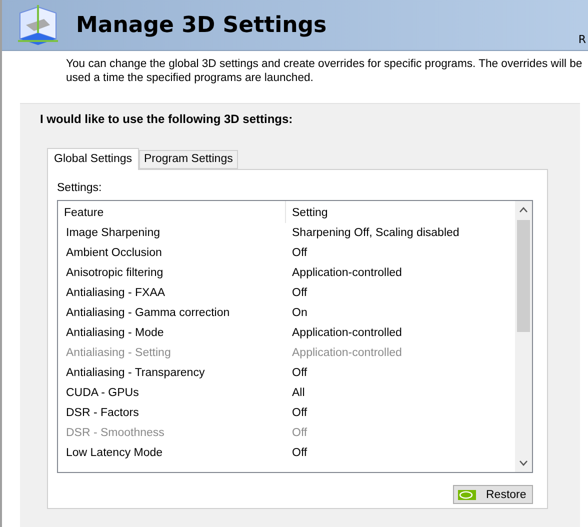 This screenshot has height=527, width=588. I want to click on section-heading: I would like to use the following 3D settings:, so click(167, 119).